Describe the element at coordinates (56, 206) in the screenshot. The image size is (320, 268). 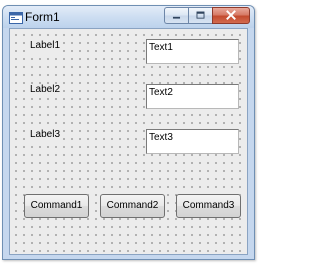
I see `command1-button: Command1` at that location.